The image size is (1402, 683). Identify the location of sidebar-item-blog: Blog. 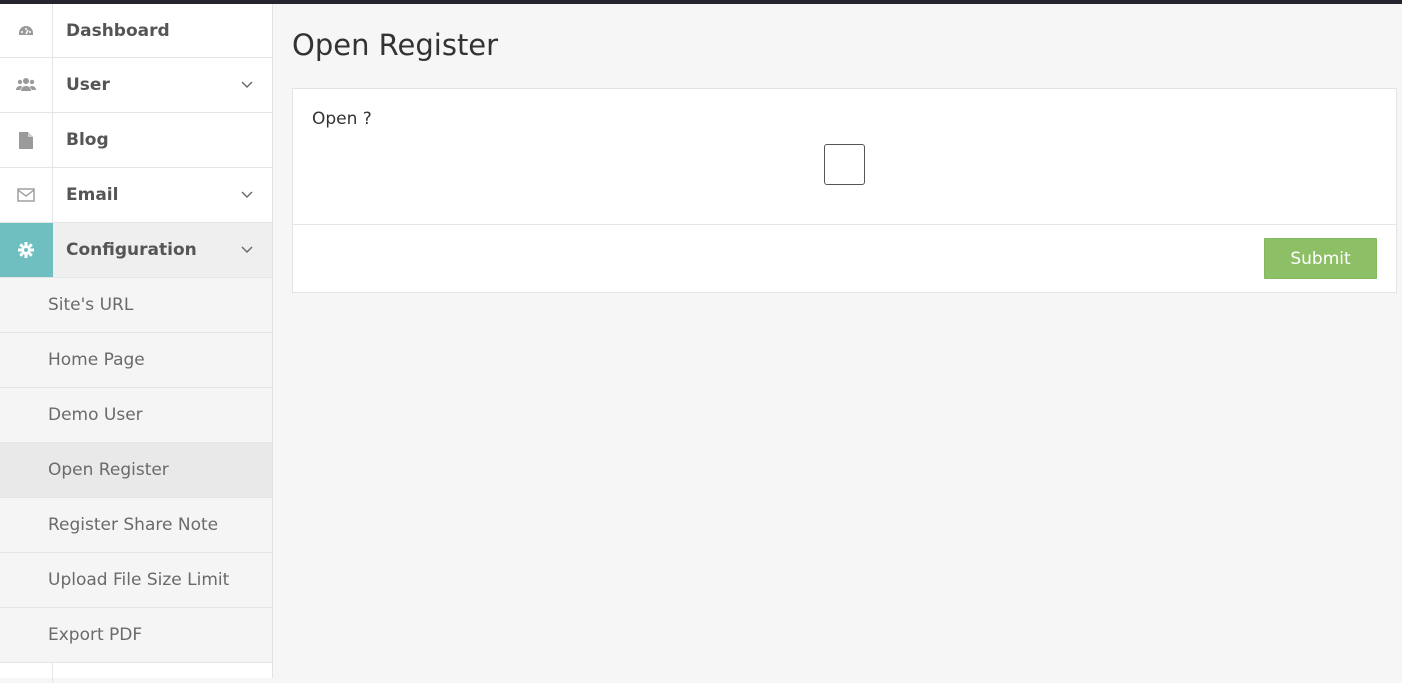
(136, 140).